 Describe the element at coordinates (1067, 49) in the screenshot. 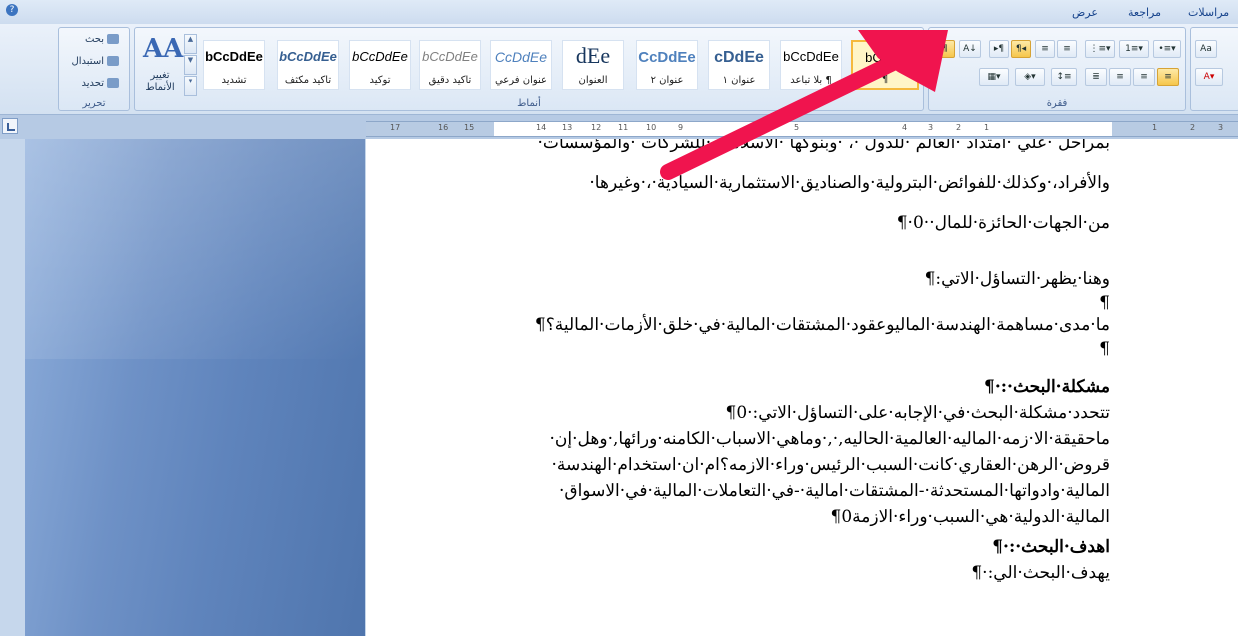

I see `increase-indent-icon: ≡` at that location.